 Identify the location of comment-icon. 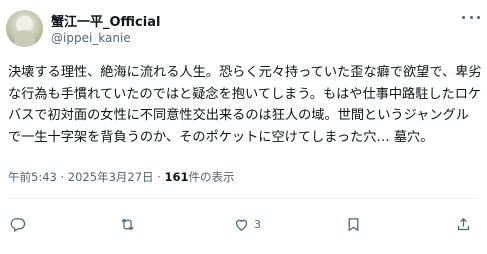
(18, 224).